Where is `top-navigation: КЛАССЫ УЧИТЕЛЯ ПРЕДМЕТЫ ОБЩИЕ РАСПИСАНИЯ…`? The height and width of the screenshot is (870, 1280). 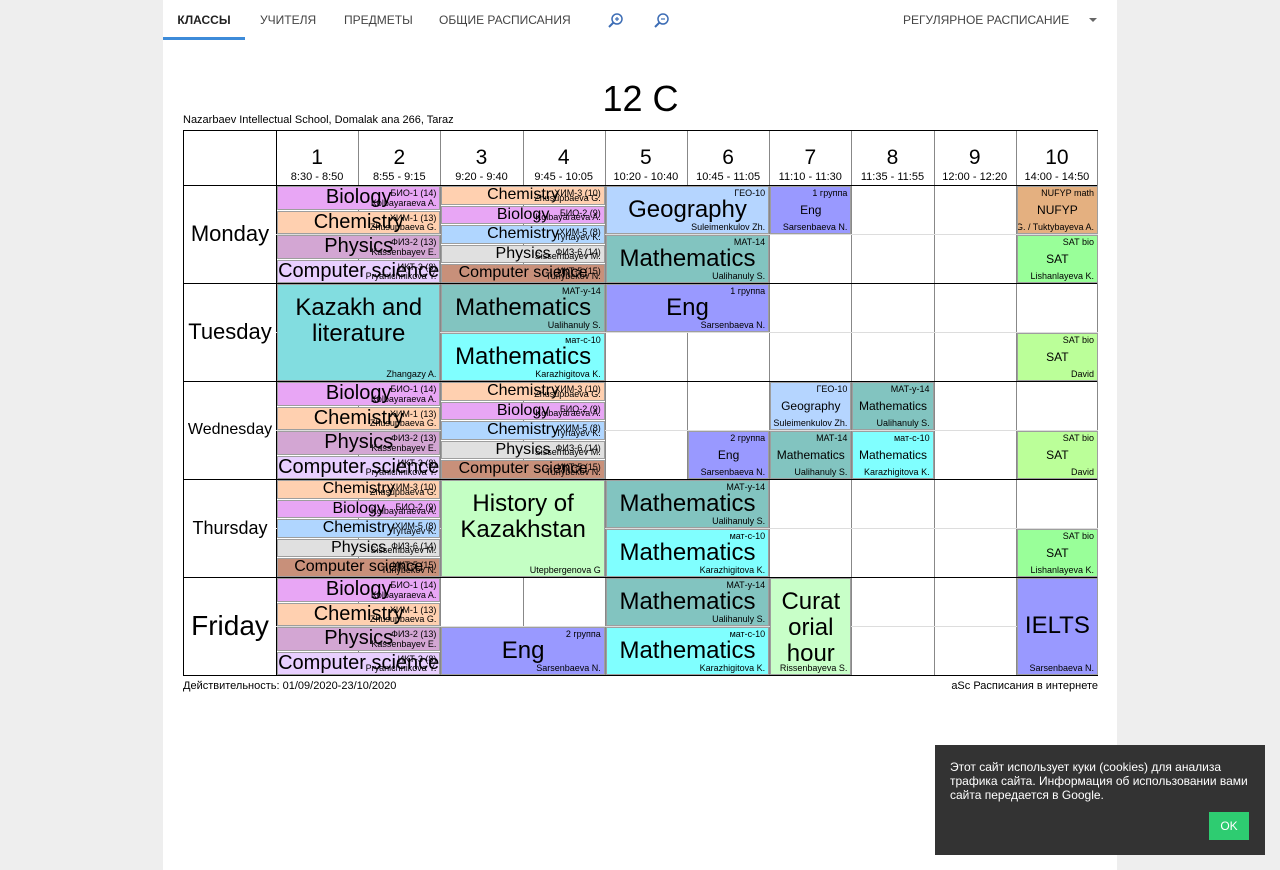 top-navigation: КЛАССЫ УЧИТЕЛЯ ПРЕДМЕТЫ ОБЩИЕ РАСПИСАНИЯ… is located at coordinates (640, 20).